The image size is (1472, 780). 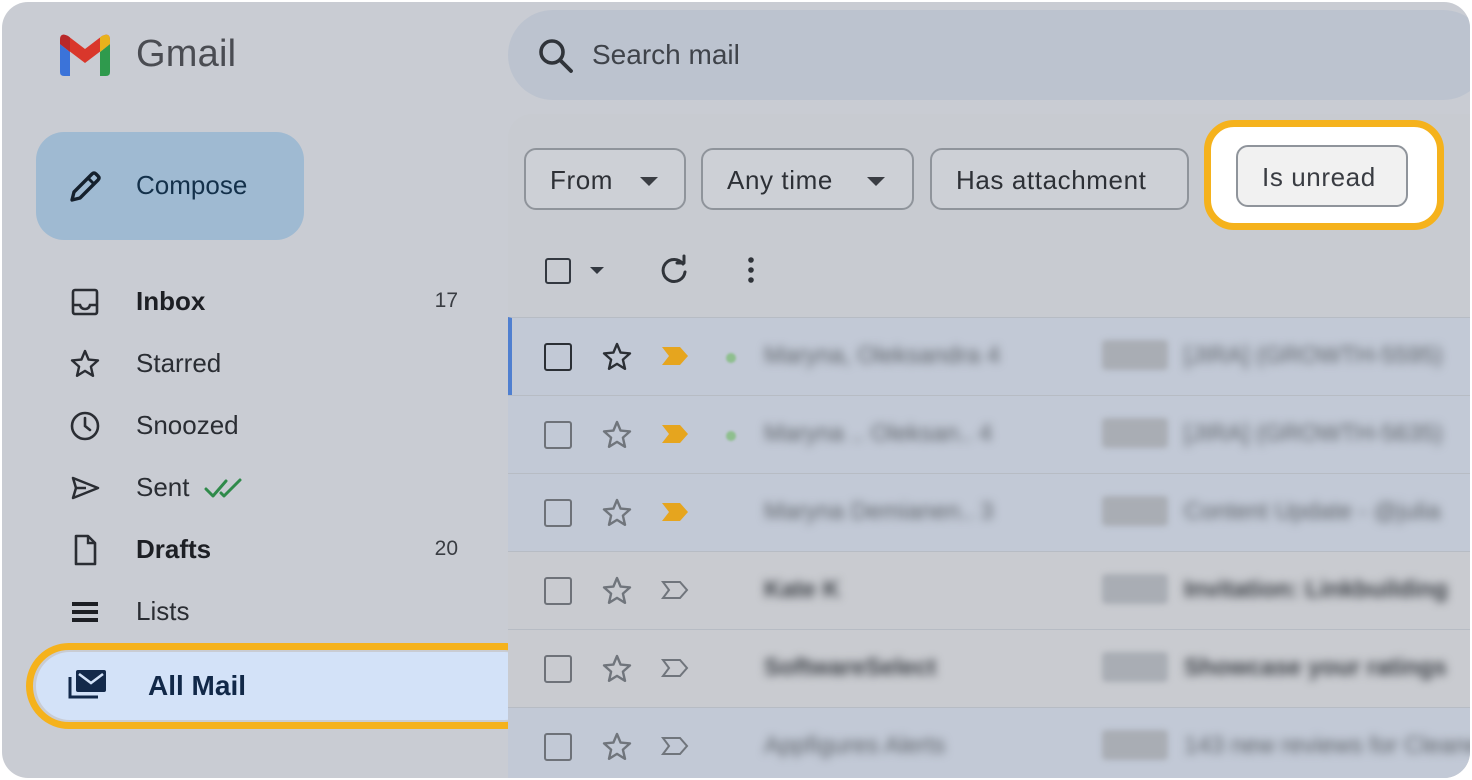 What do you see at coordinates (1319, 177) in the screenshot?
I see `filter-chip-label: Is unread` at bounding box center [1319, 177].